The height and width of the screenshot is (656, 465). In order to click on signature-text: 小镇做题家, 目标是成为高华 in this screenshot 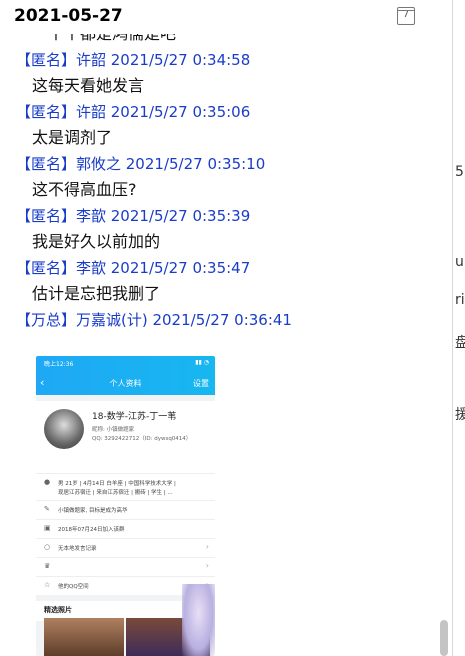, I will do `click(93, 511)`.